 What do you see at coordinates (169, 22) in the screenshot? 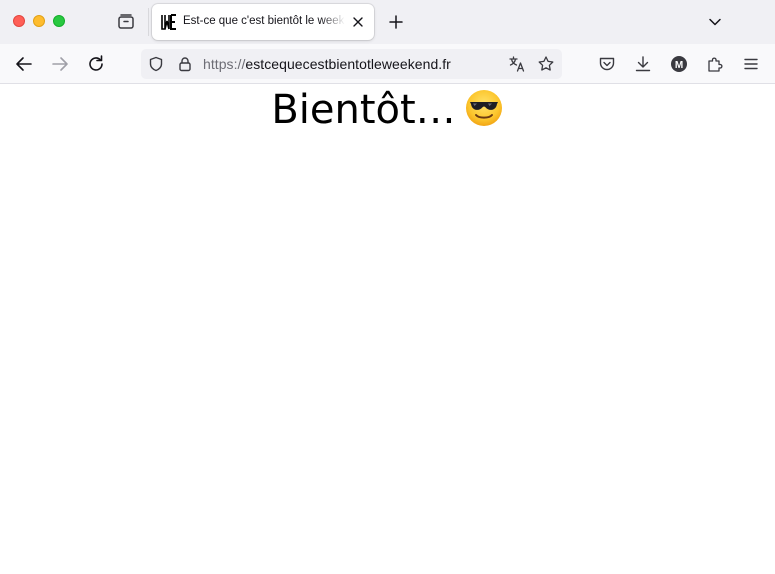
I see `site-favicon-icon` at bounding box center [169, 22].